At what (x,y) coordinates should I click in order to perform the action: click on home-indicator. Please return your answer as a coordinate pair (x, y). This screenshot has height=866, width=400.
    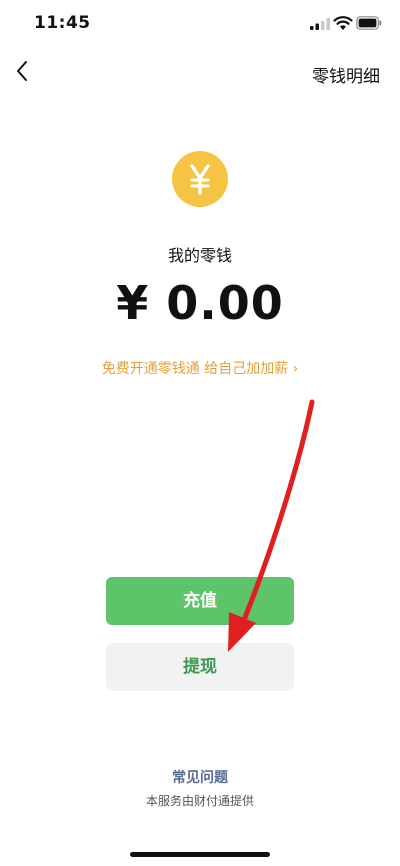
    Looking at the image, I should click on (200, 854).